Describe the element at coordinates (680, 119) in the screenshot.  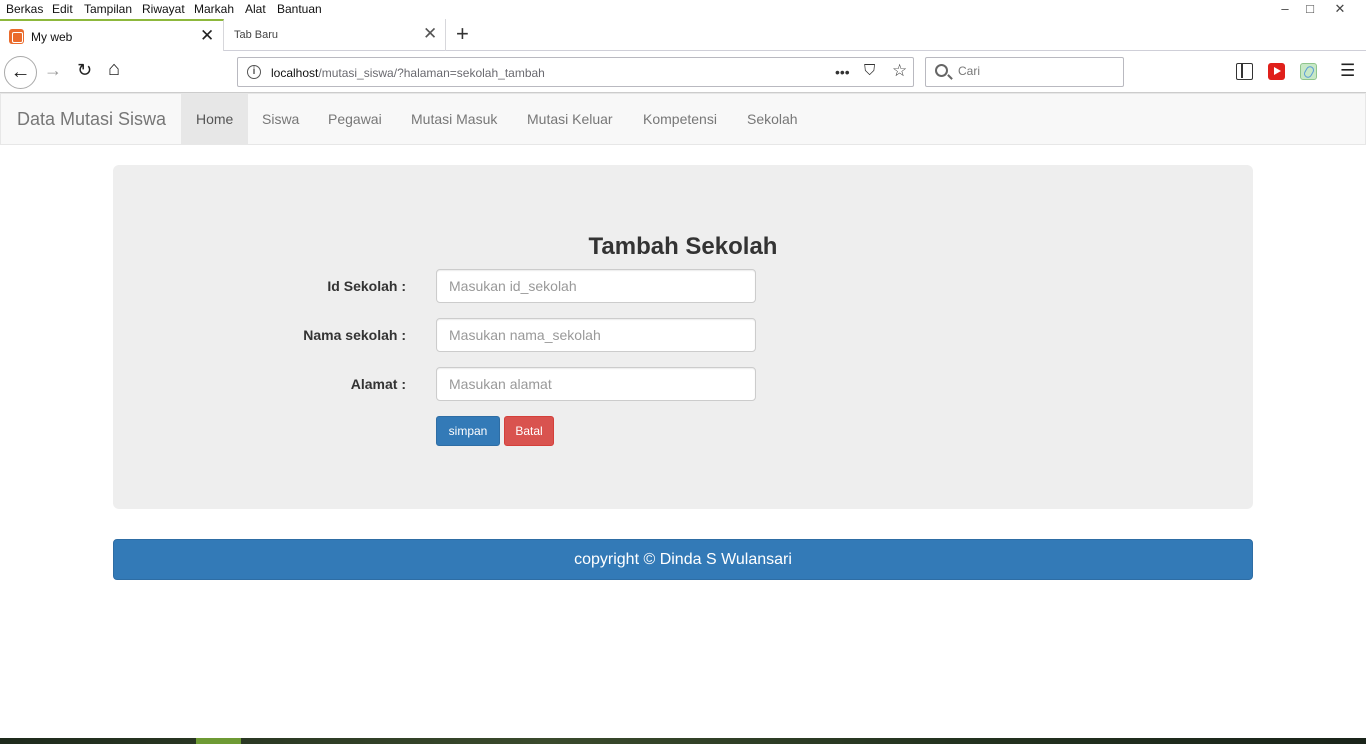
I see `nav-kompetensi: Kompetensi` at that location.